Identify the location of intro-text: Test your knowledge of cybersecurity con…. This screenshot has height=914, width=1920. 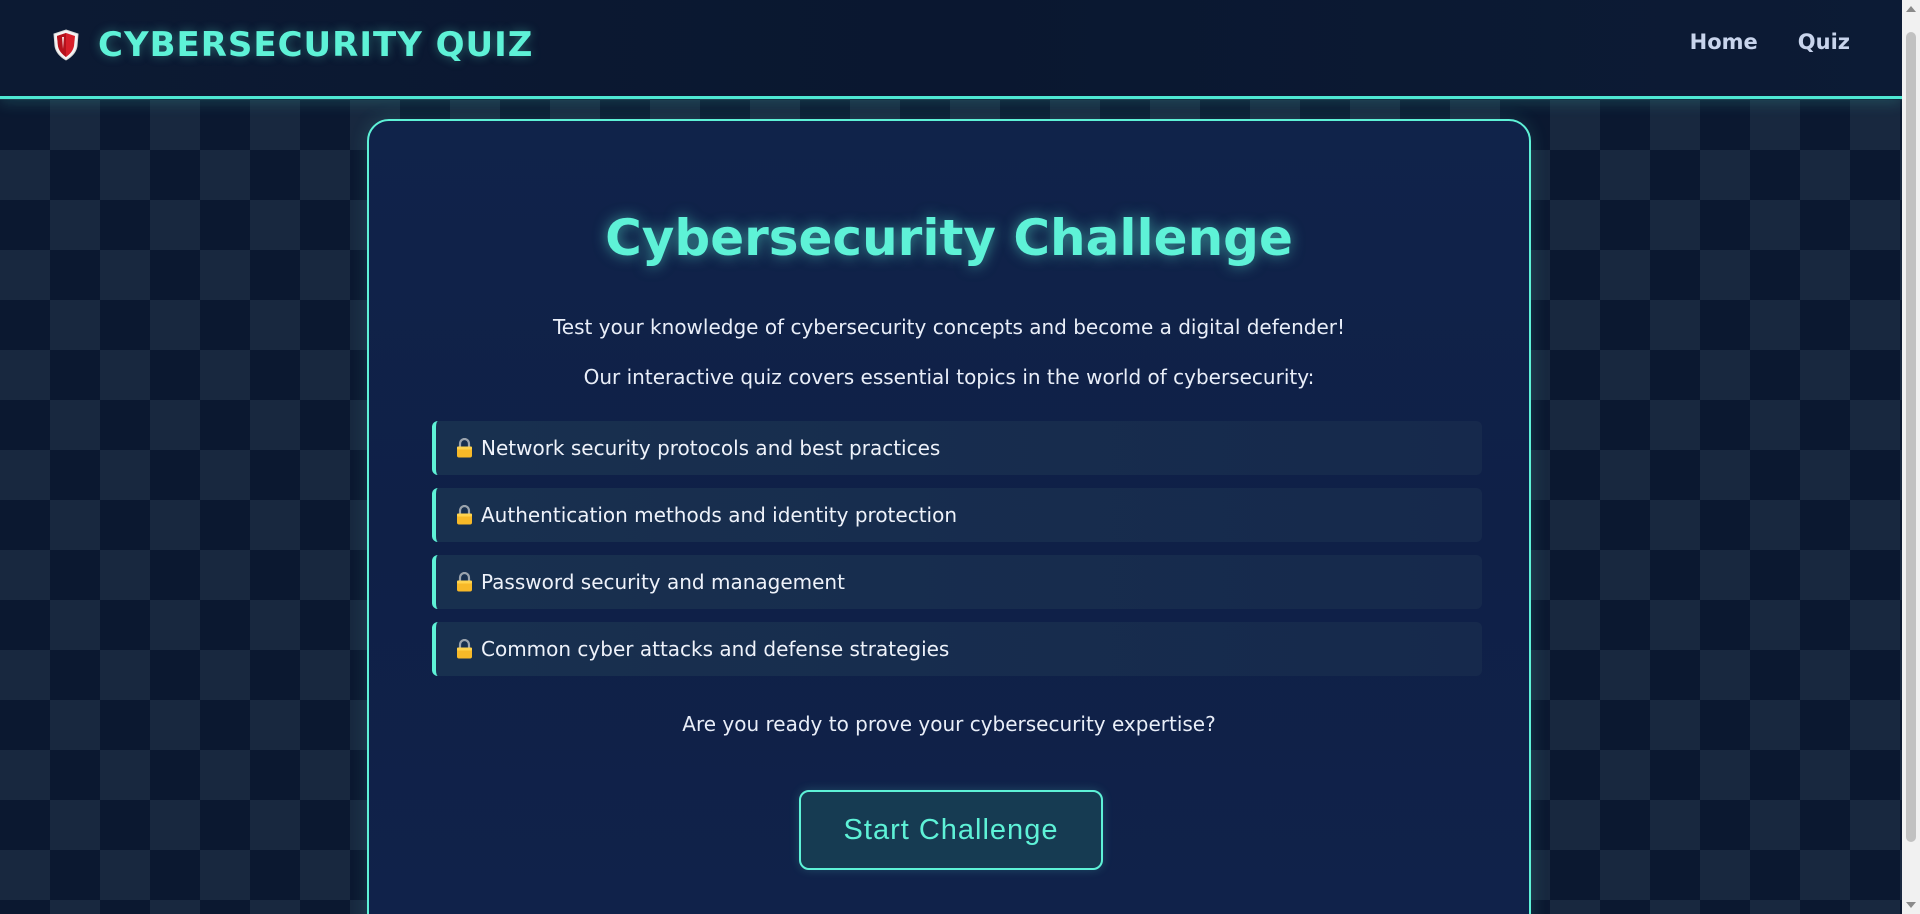
(948, 327).